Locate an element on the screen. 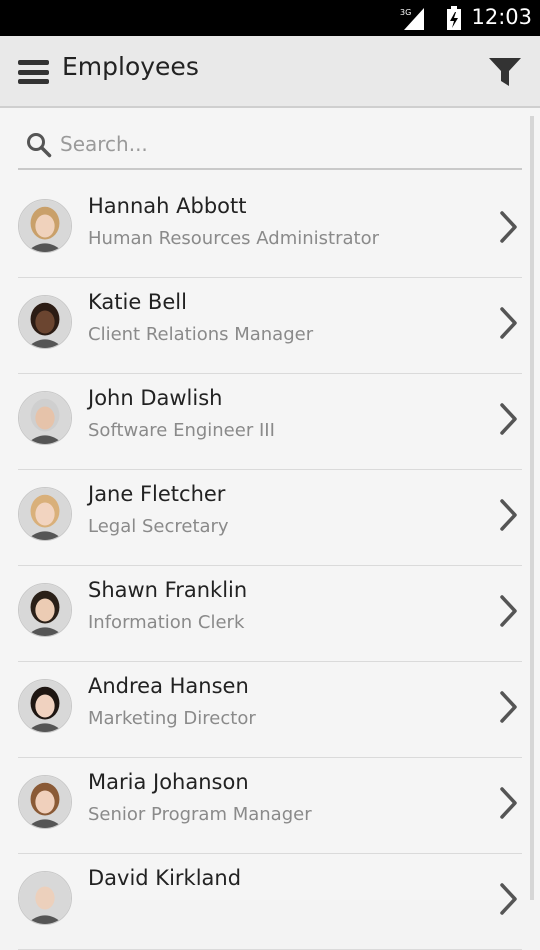  page-title: Employees is located at coordinates (130, 66).